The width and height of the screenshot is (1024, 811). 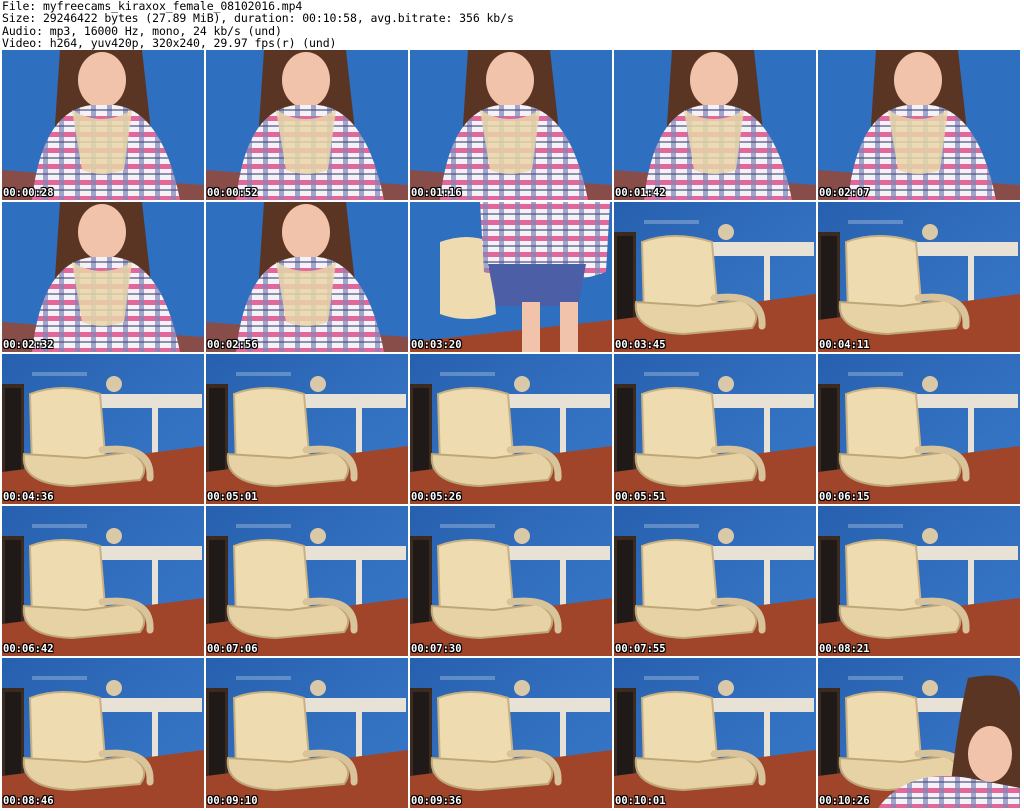 I want to click on thumbnail-frame: 00:10:26, so click(x=919, y=733).